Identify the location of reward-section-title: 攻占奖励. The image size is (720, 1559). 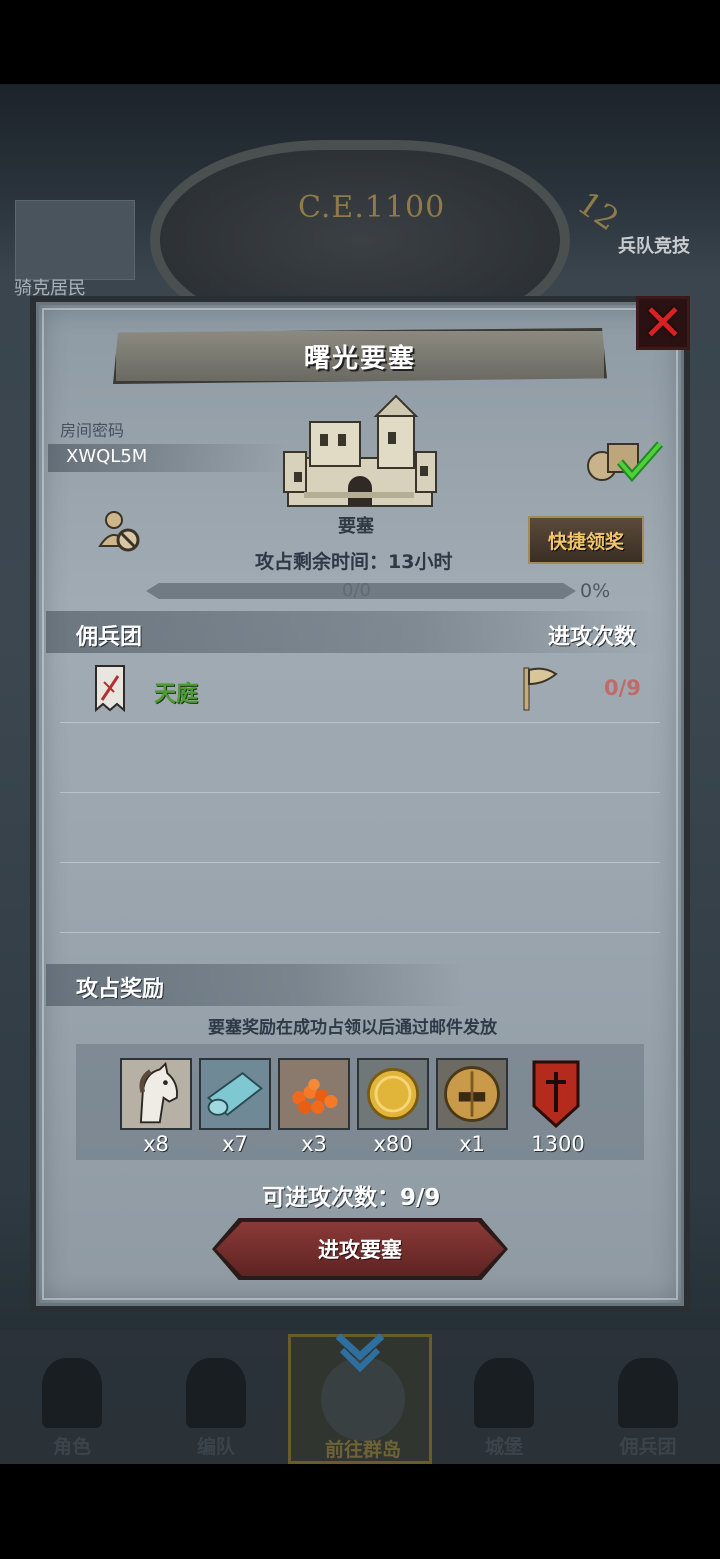
(120, 989).